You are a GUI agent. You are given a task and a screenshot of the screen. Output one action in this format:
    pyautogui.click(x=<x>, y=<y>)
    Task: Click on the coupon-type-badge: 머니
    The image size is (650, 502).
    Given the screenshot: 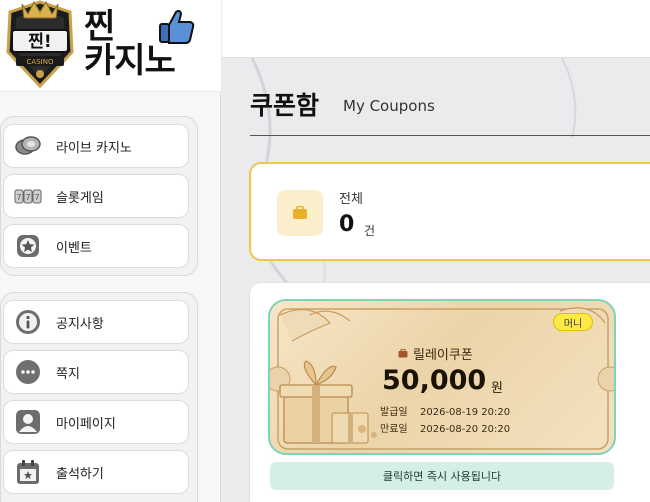 What is the action you would take?
    pyautogui.click(x=573, y=322)
    